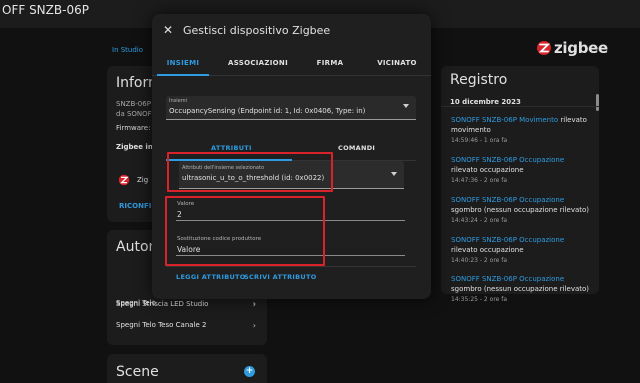 The width and height of the screenshot is (640, 383). I want to click on tab-neighbors: VICINATO, so click(397, 63).